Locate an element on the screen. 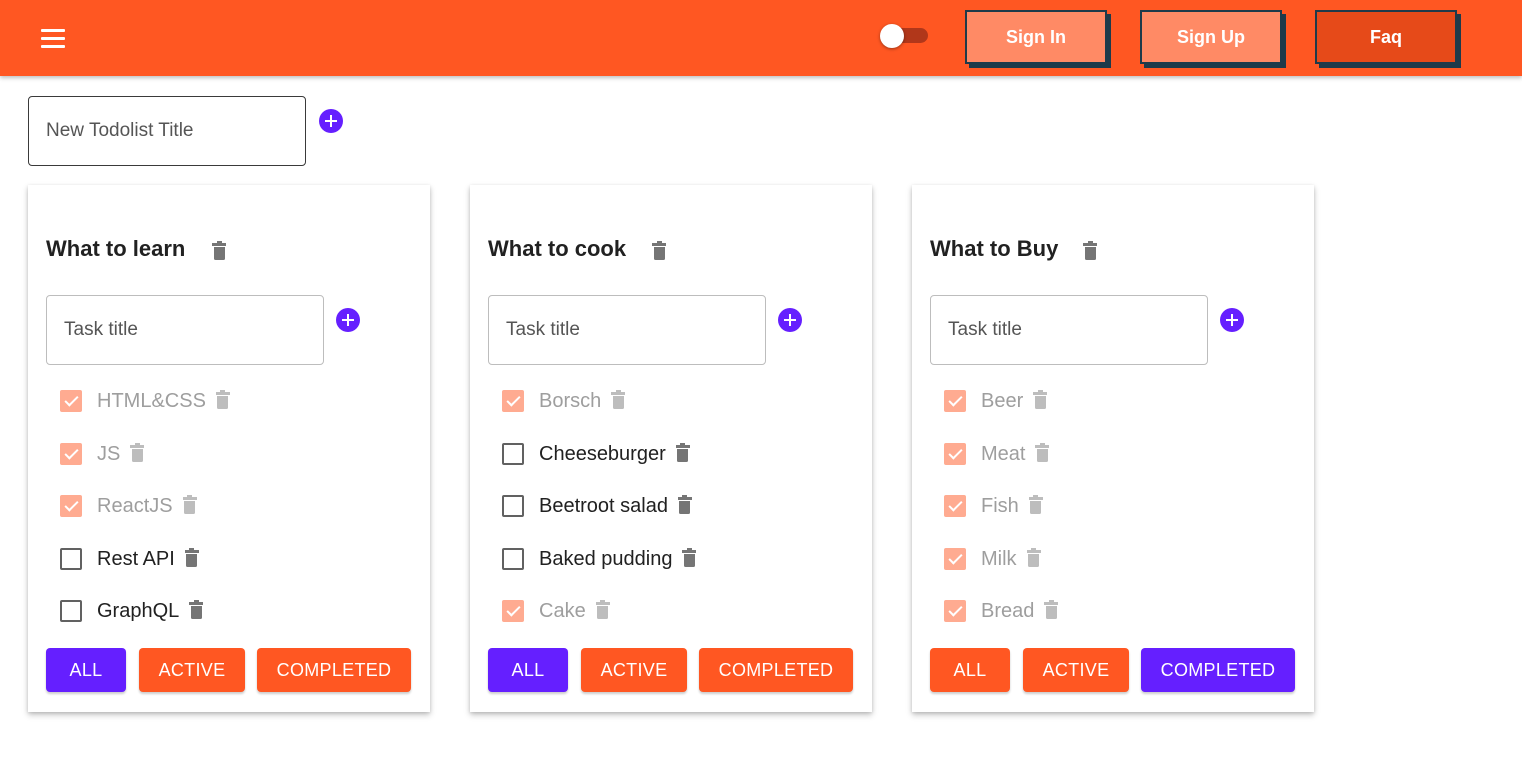  sign-up-button: Sign Up is located at coordinates (1211, 37).